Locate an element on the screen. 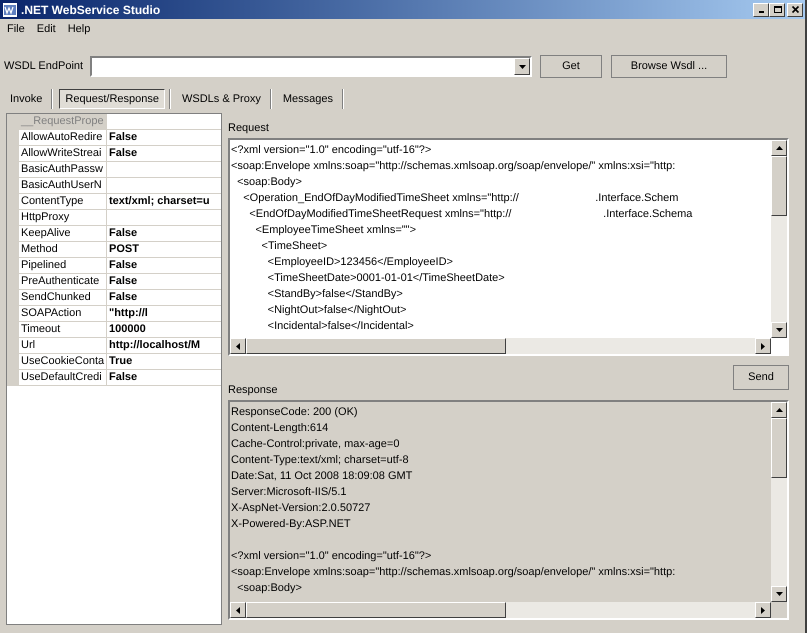 The width and height of the screenshot is (807, 633). text-line: <EmployeeTimeSheet xmlns=""> is located at coordinates (336, 230).